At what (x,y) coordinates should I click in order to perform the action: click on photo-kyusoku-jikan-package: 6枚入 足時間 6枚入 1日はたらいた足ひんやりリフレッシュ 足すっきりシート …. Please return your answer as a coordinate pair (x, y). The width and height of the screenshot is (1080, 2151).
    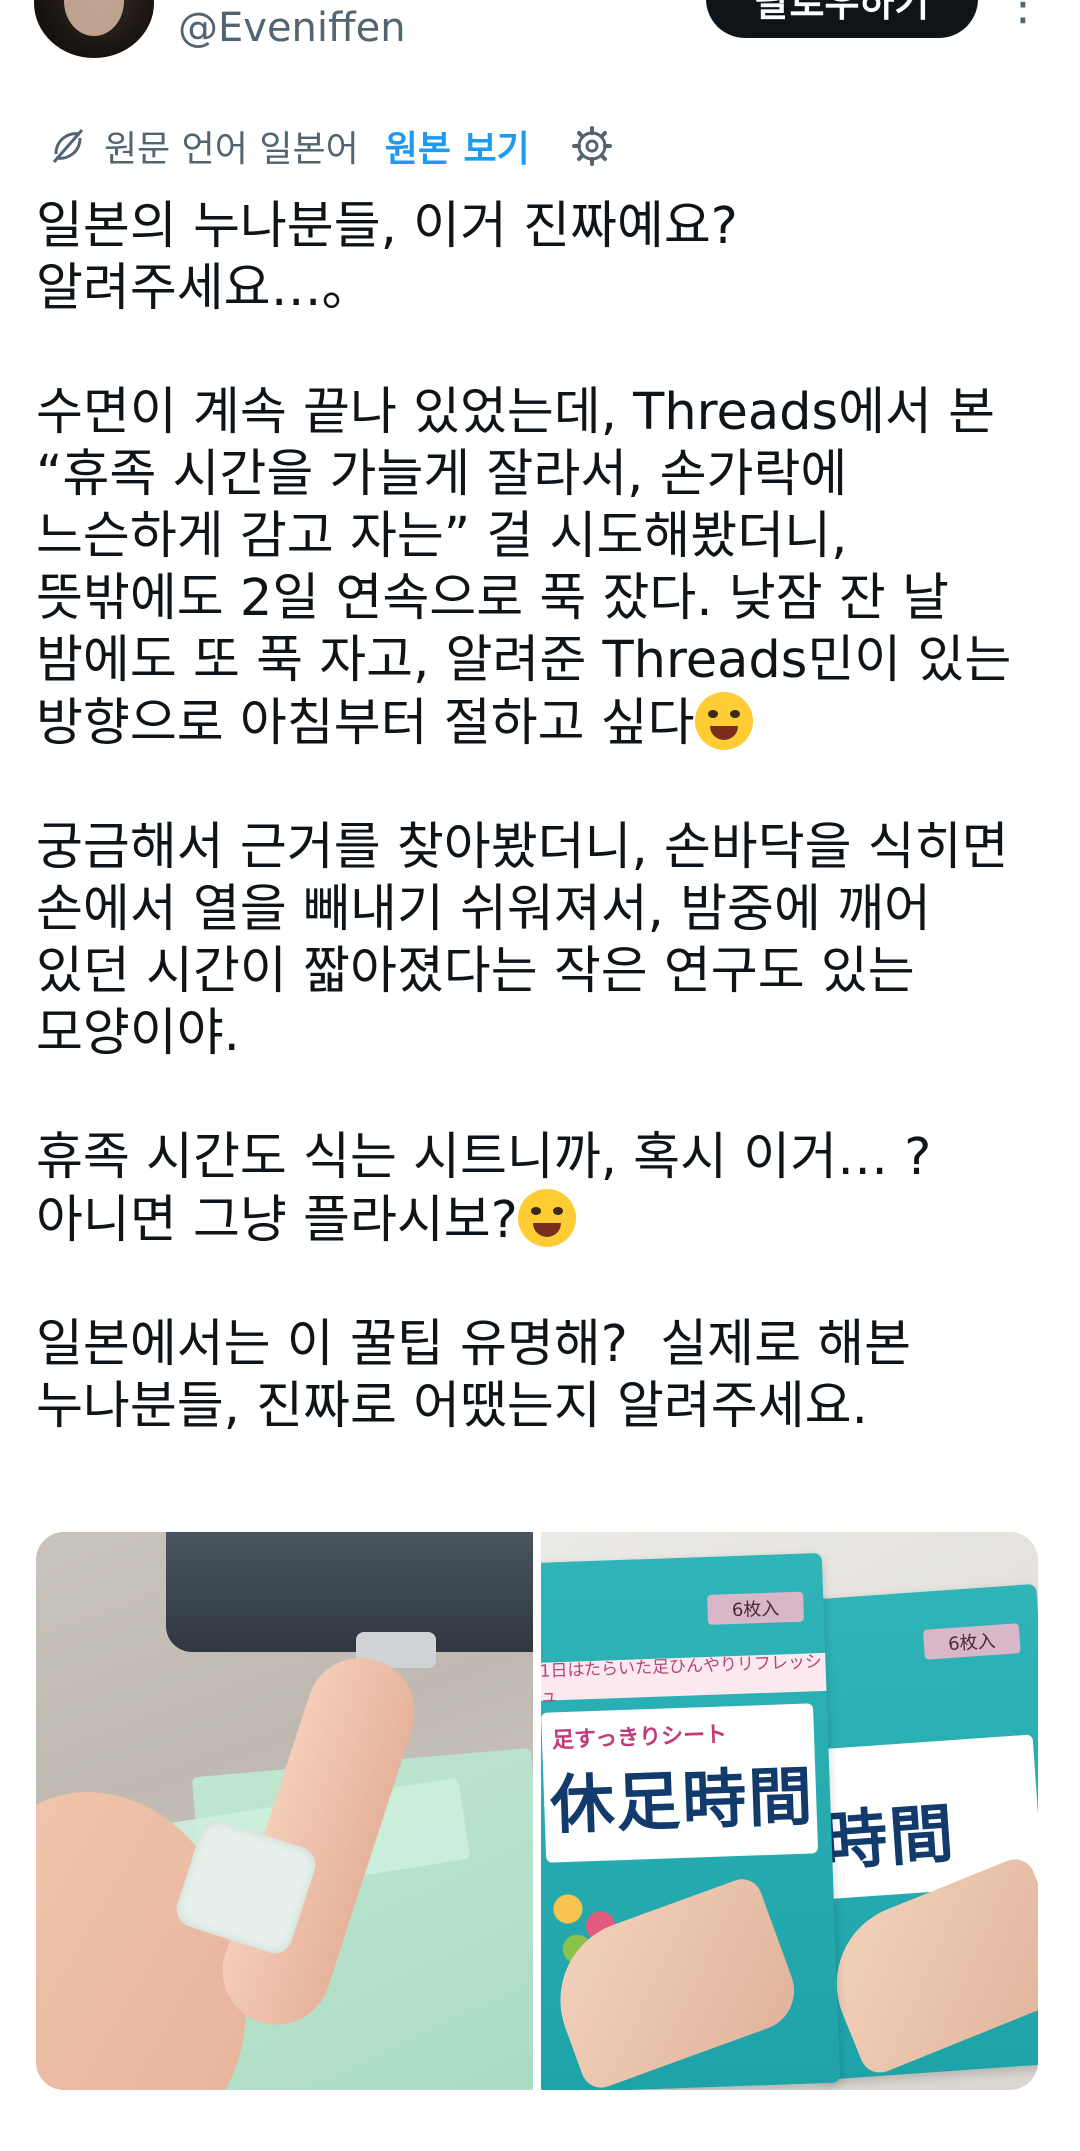
    Looking at the image, I should click on (789, 1811).